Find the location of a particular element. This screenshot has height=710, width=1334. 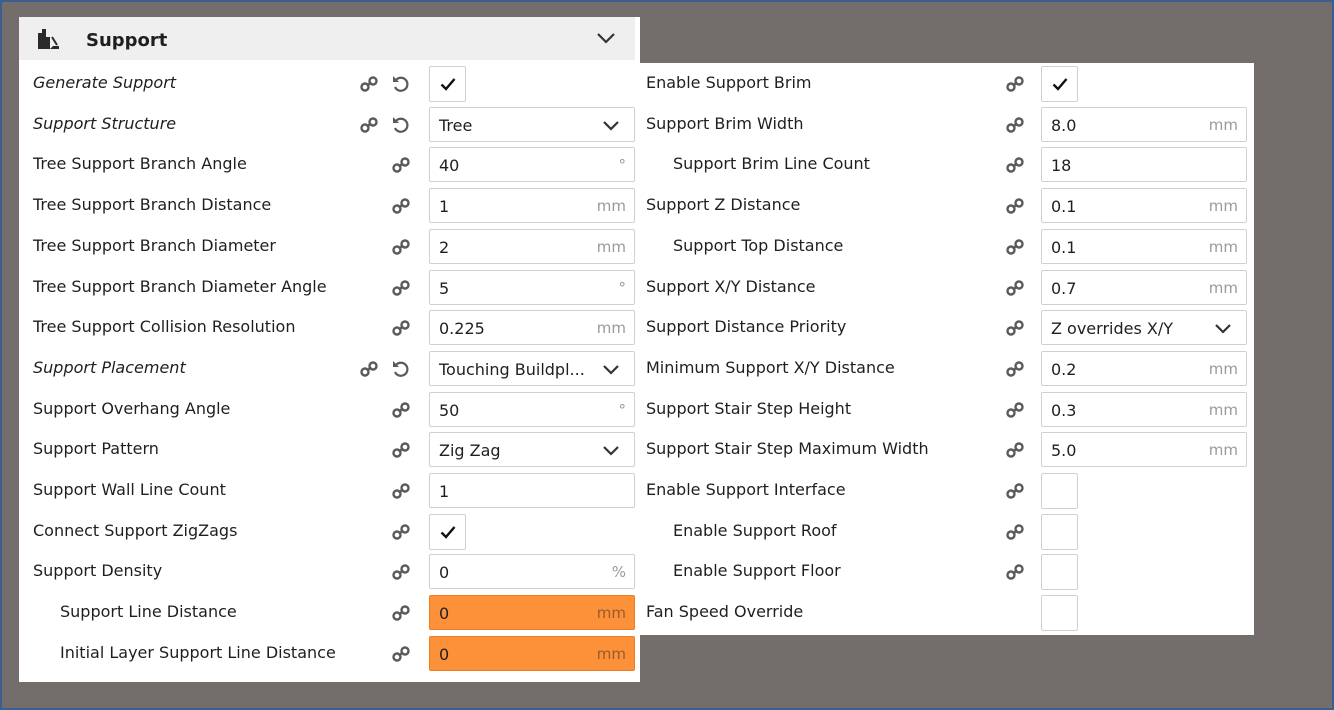

setting-input: 5 ° is located at coordinates (532, 287).